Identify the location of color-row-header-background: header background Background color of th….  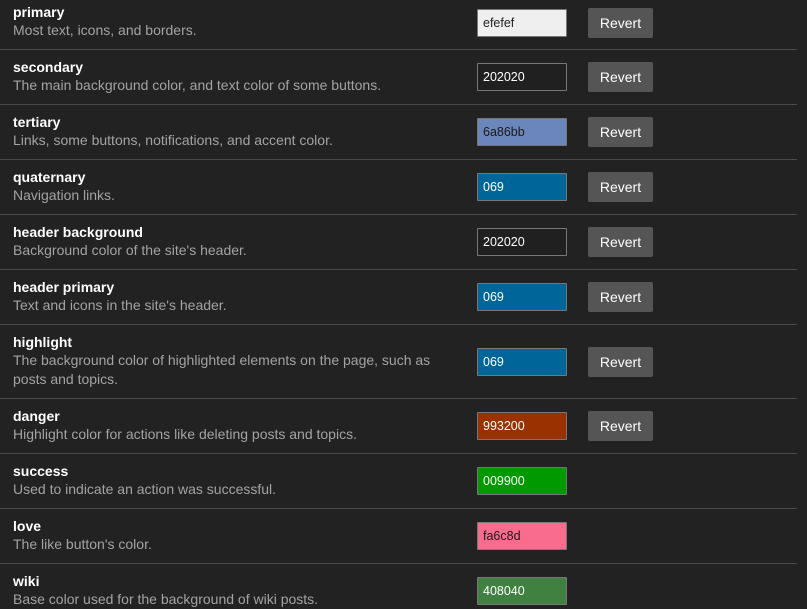
(398, 242).